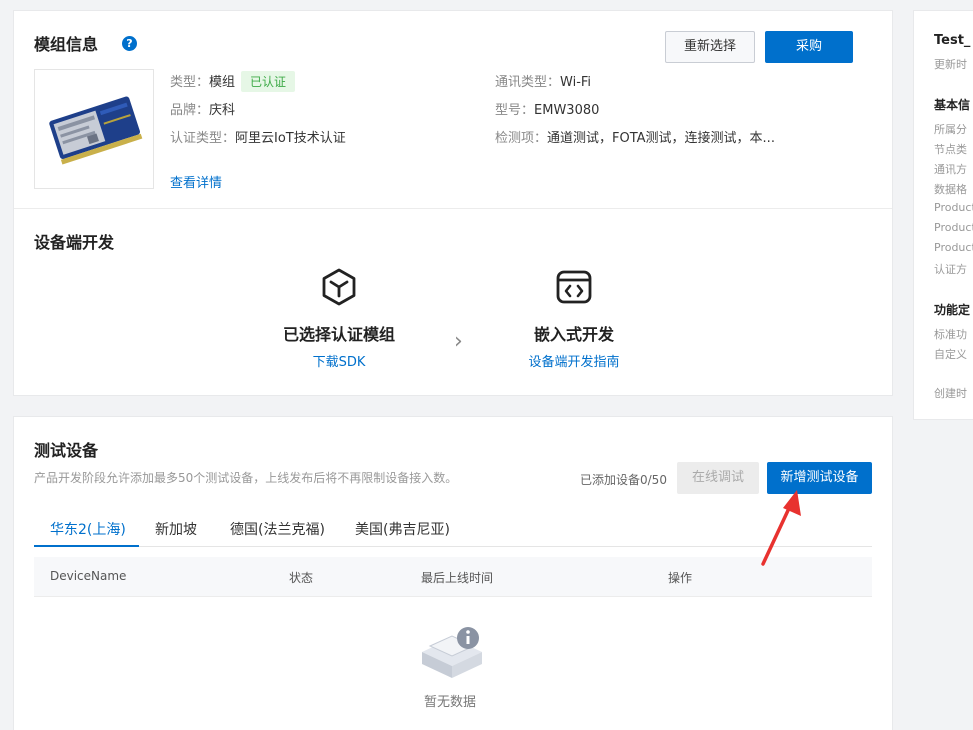 The image size is (973, 730). I want to click on function-row: 标准功, so click(950, 334).